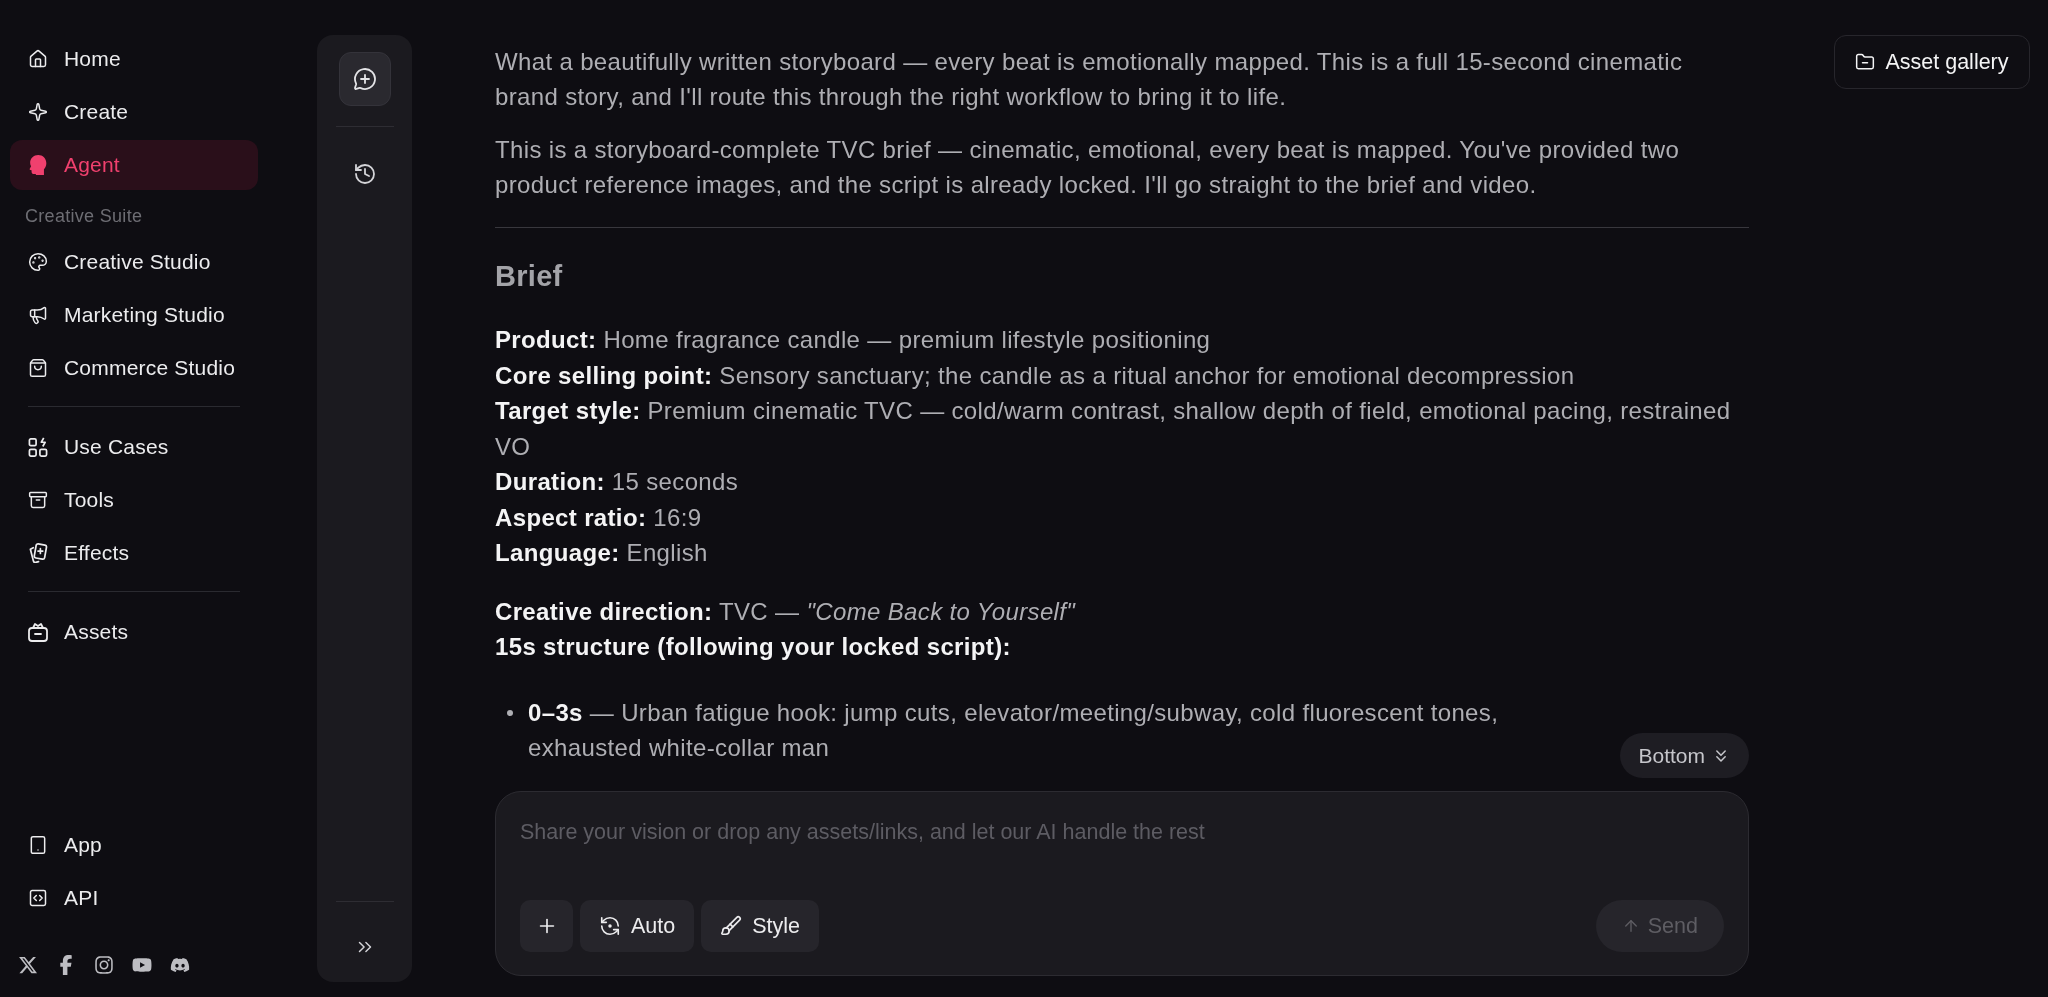 This screenshot has height=997, width=2048. Describe the element at coordinates (180, 965) in the screenshot. I see `discord-icon` at that location.